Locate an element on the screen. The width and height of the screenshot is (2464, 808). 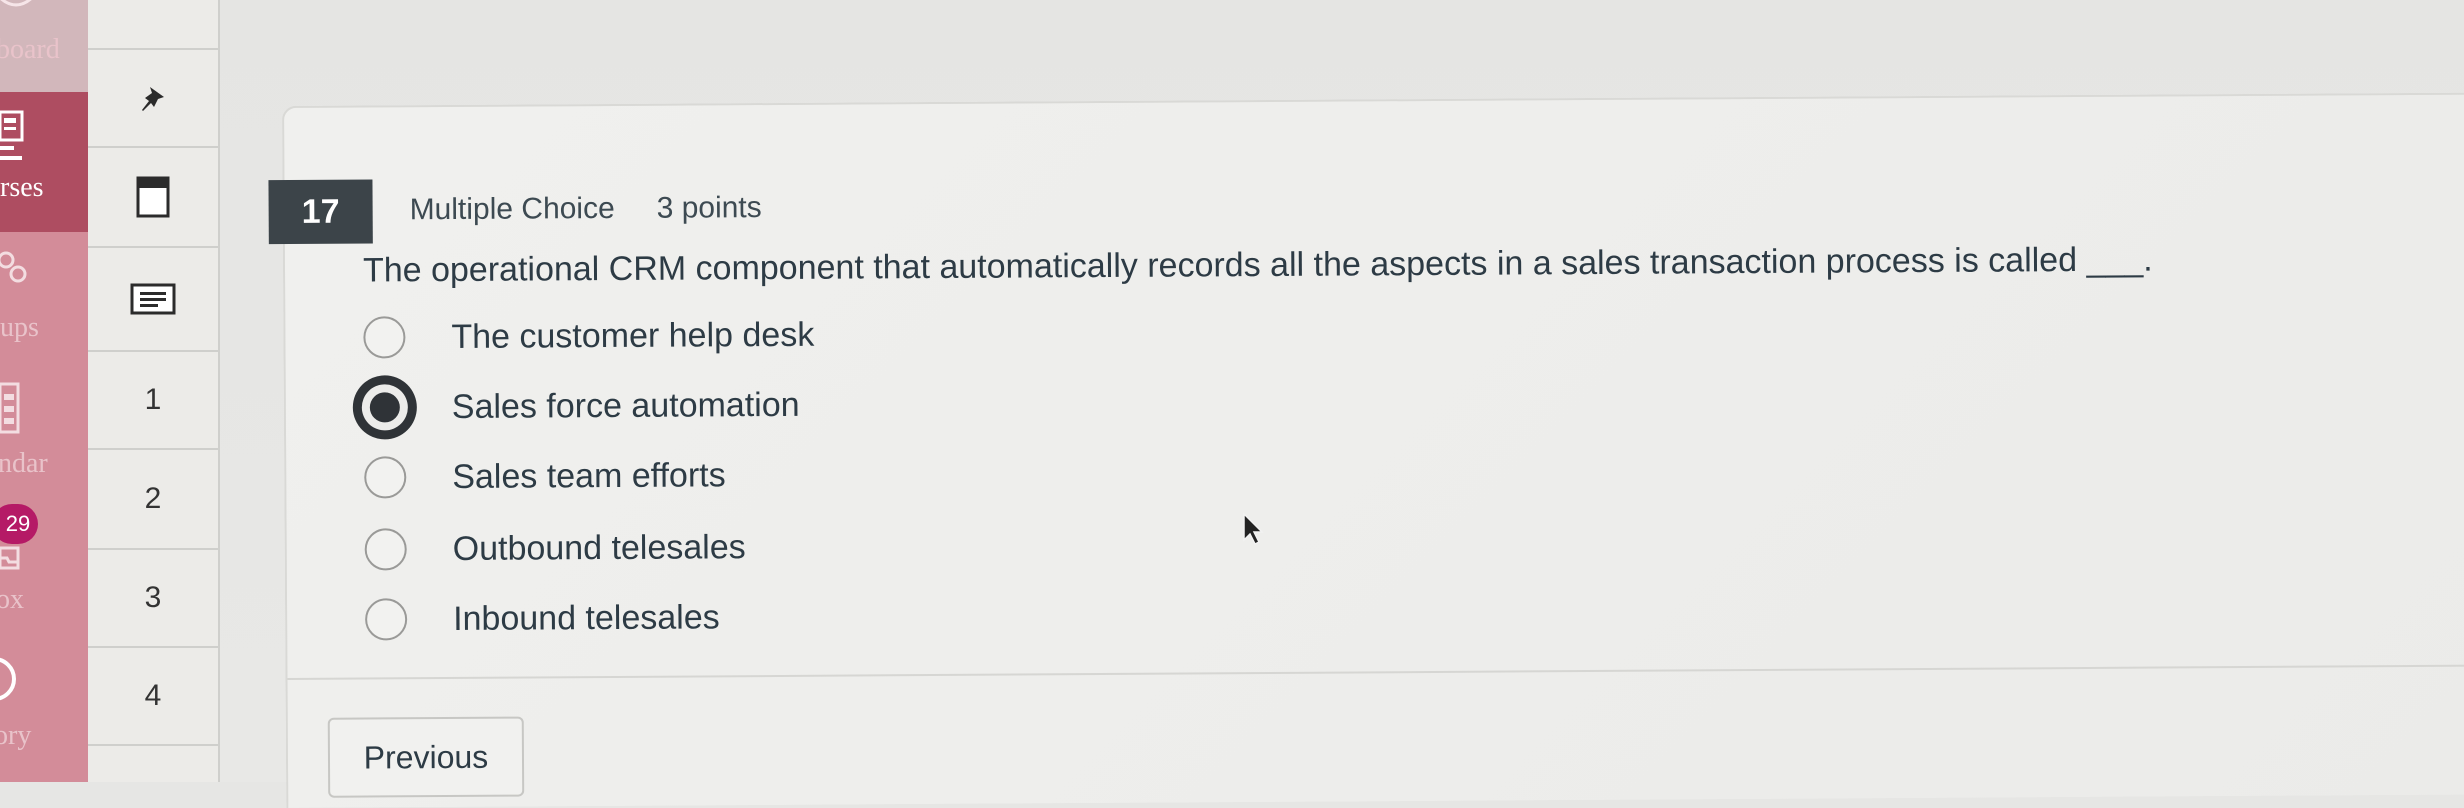
question-points-label: 3 points is located at coordinates (709, 208).